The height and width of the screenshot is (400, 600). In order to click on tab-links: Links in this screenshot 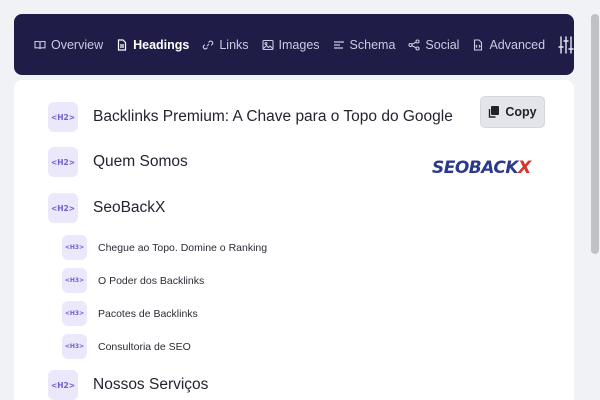, I will do `click(225, 44)`.